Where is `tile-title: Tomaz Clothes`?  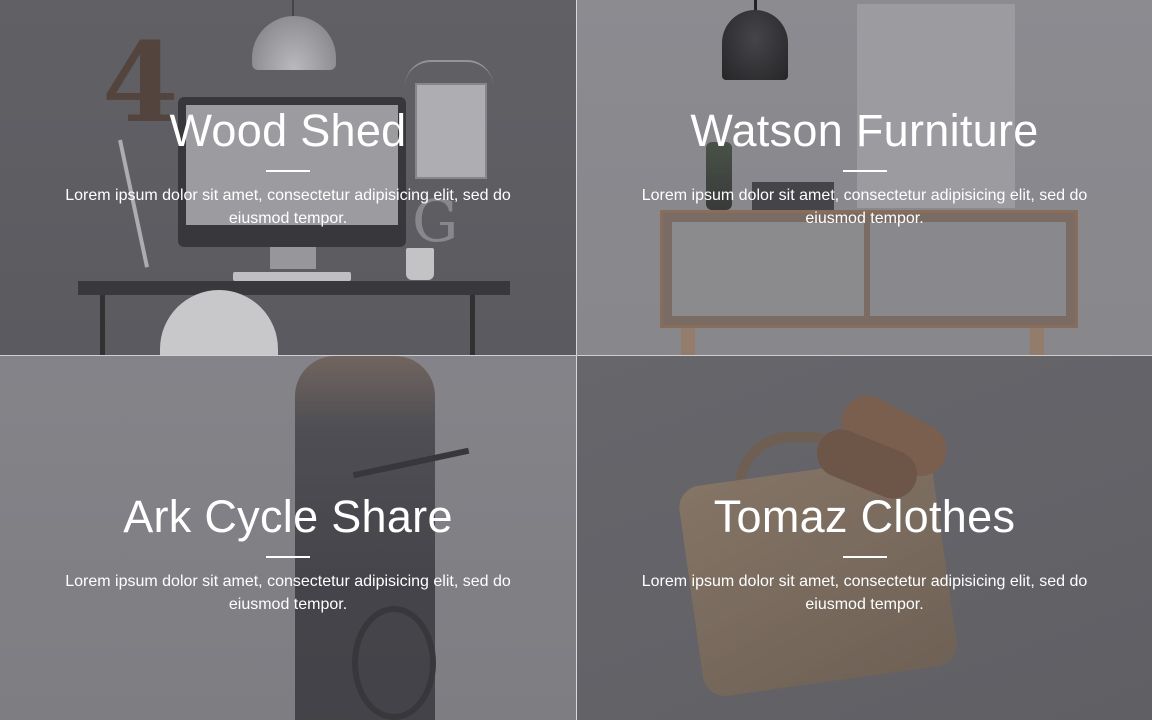
tile-title: Tomaz Clothes is located at coordinates (864, 516).